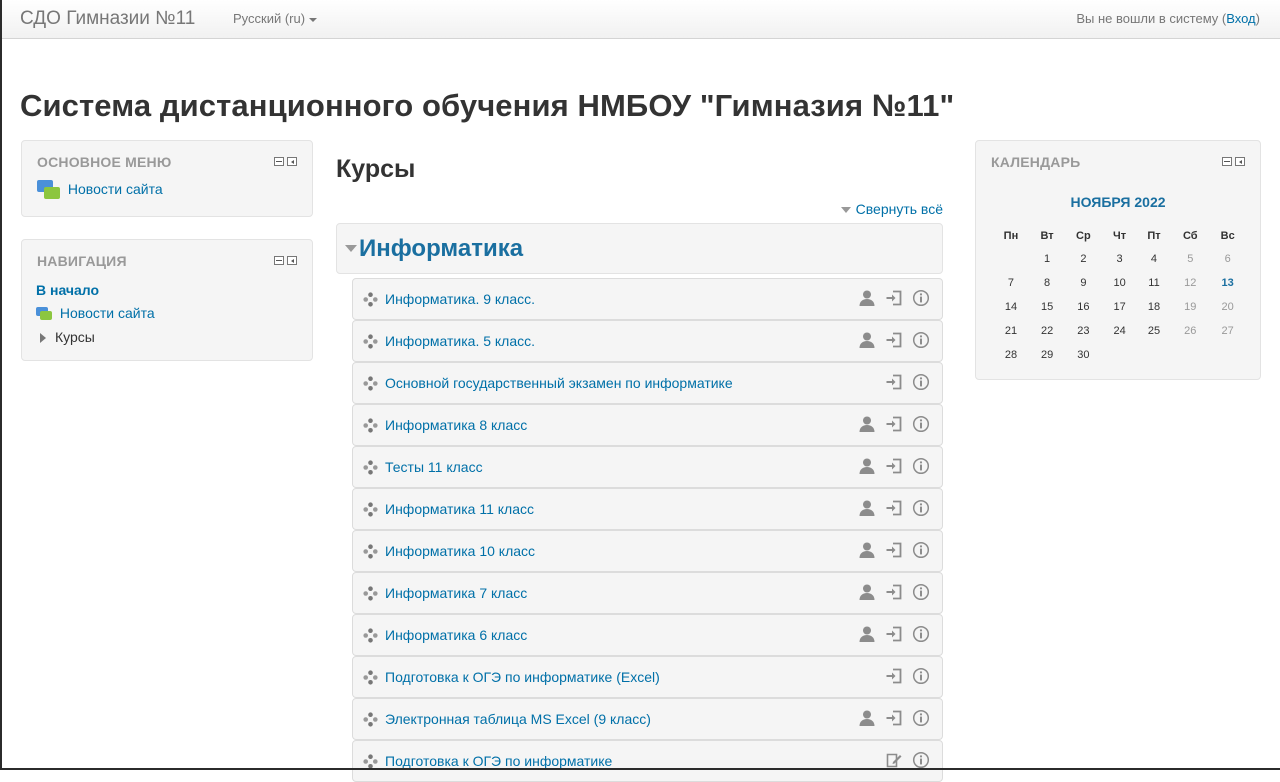  I want to click on triangle-down-icon, so click(351, 248).